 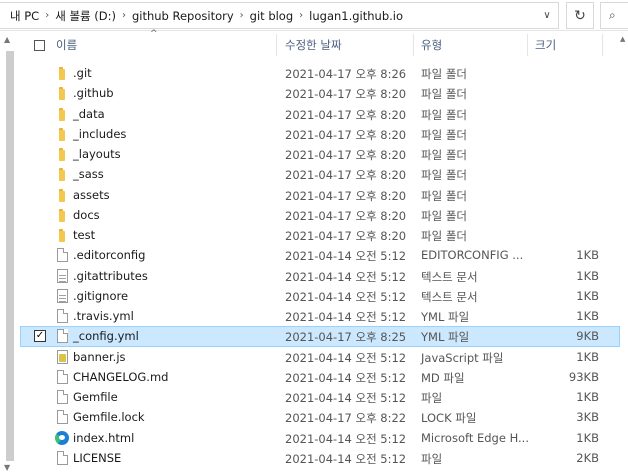 What do you see at coordinates (10, 256) in the screenshot?
I see `scrollbar-thumb` at bounding box center [10, 256].